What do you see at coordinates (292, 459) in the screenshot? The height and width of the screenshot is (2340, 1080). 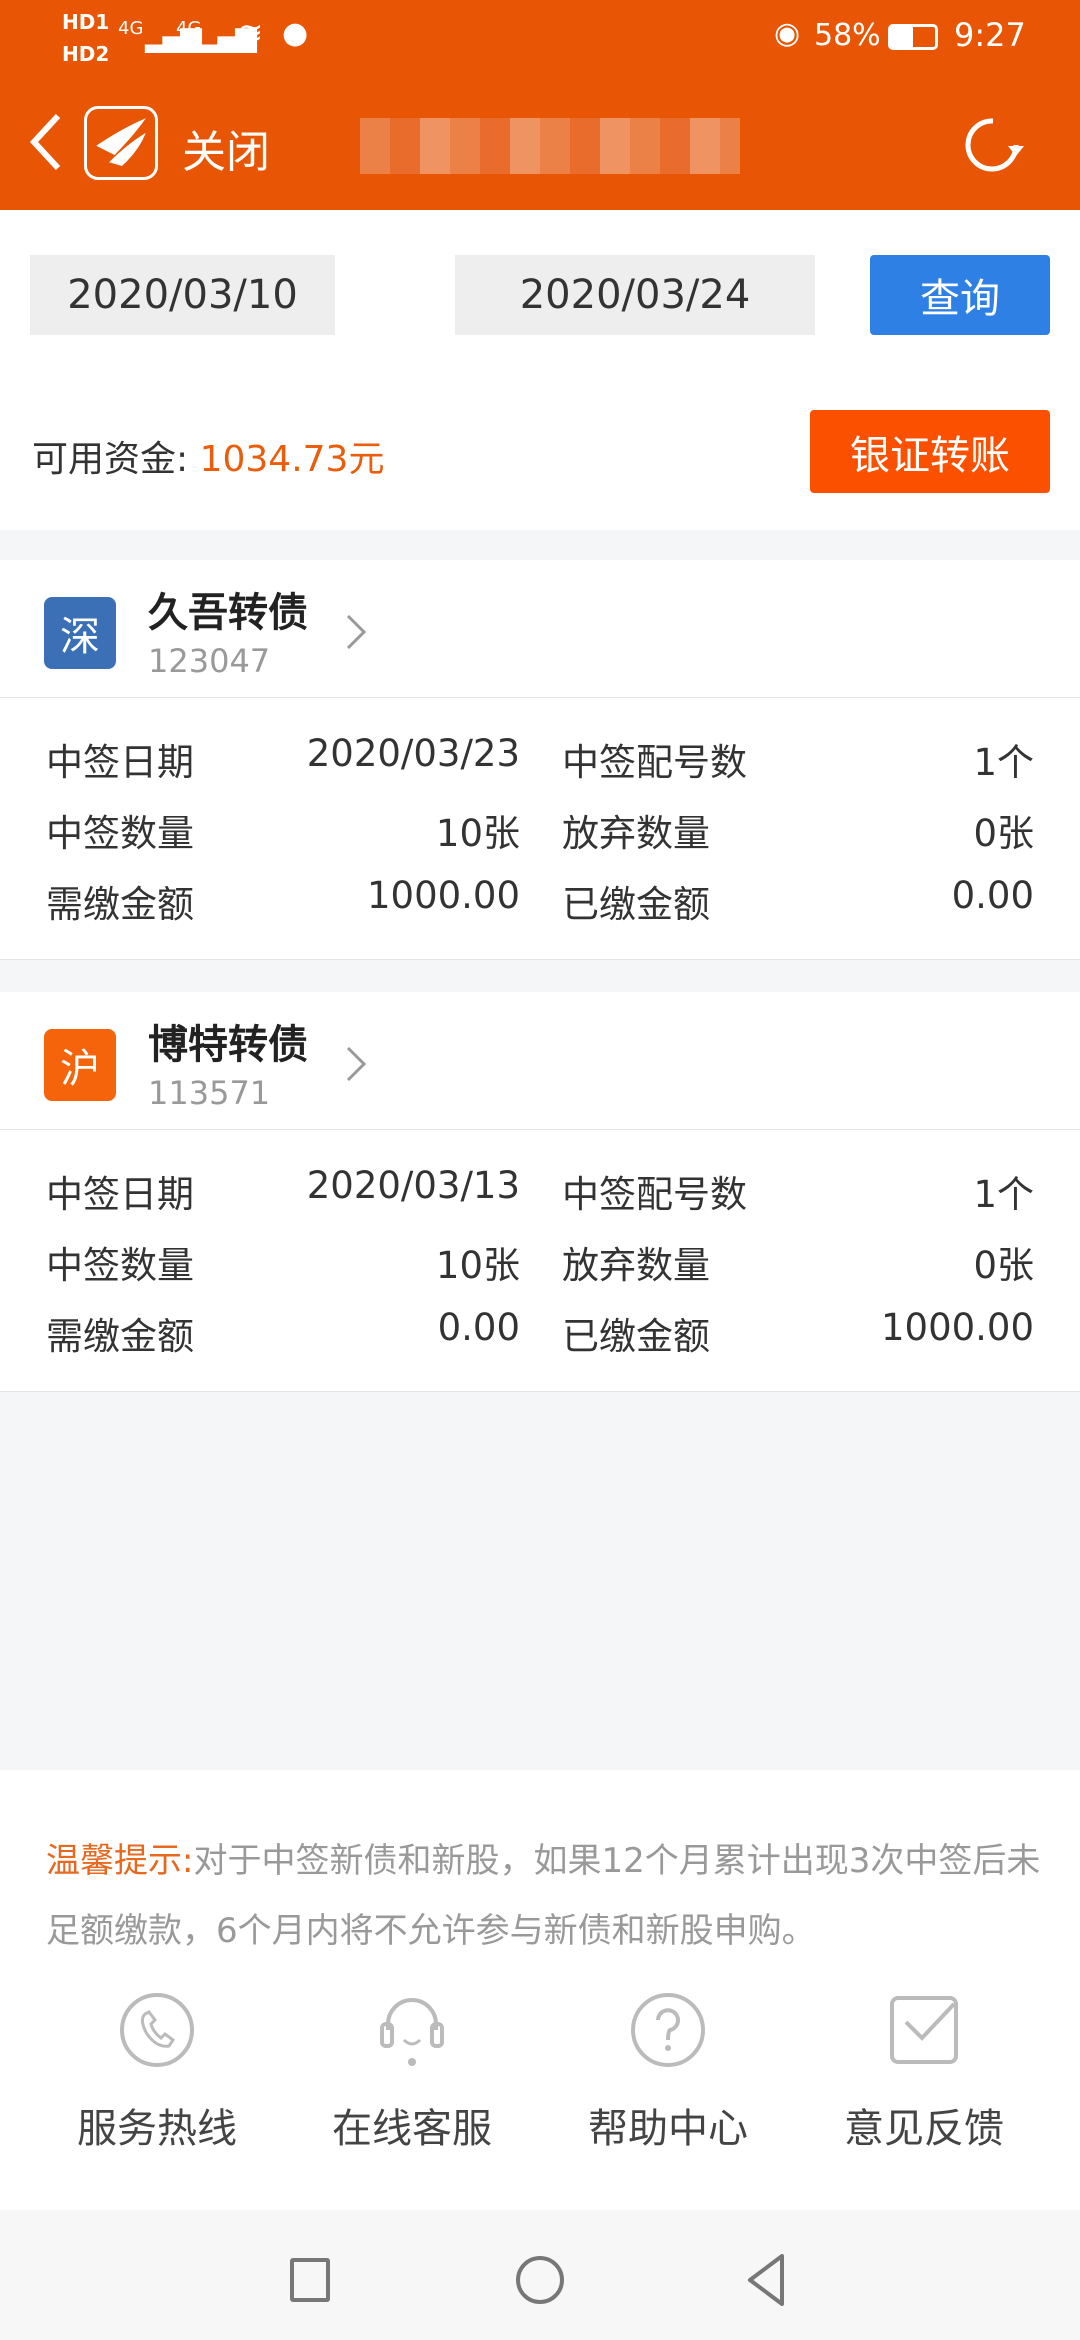 I see `funds-value: 1034.73元` at bounding box center [292, 459].